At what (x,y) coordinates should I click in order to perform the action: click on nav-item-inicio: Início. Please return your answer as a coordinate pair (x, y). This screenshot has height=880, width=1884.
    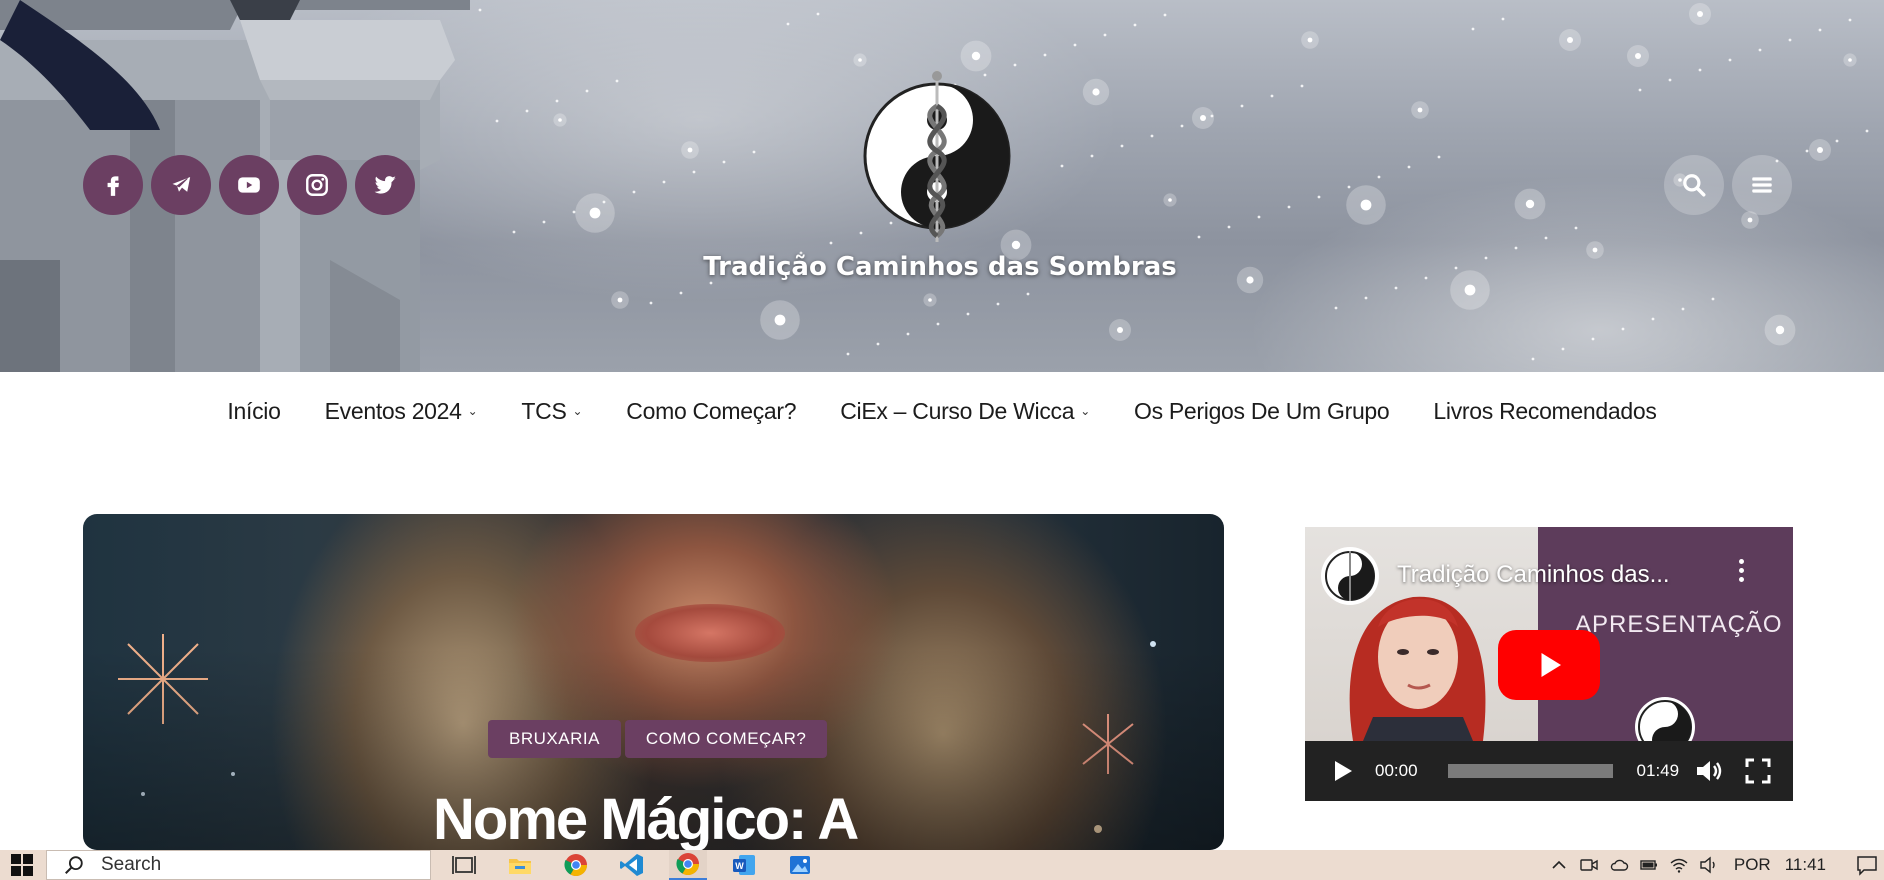
    Looking at the image, I should click on (253, 411).